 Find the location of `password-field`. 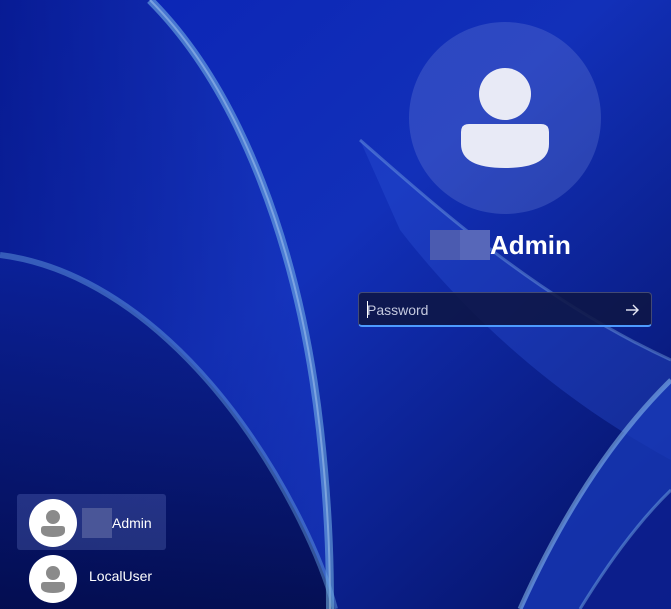

password-field is located at coordinates (505, 309).